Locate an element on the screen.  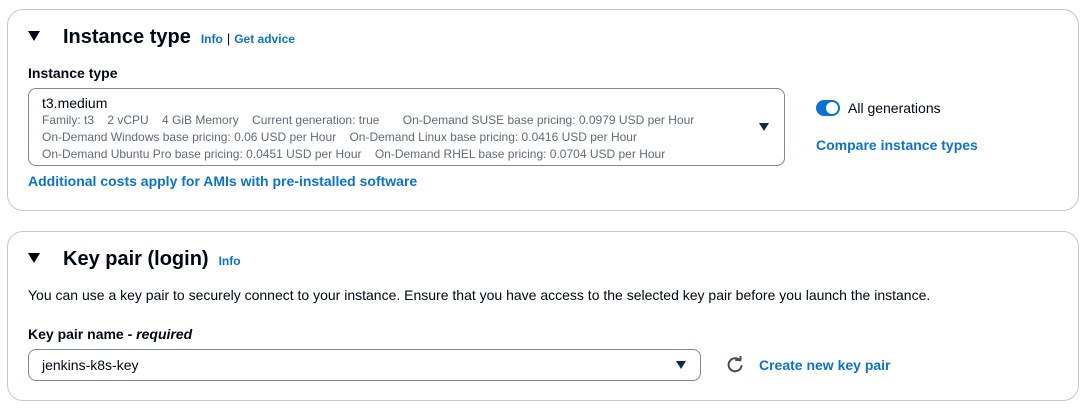
instance-type-header: Instance type Info | Get advice is located at coordinates (161, 37).